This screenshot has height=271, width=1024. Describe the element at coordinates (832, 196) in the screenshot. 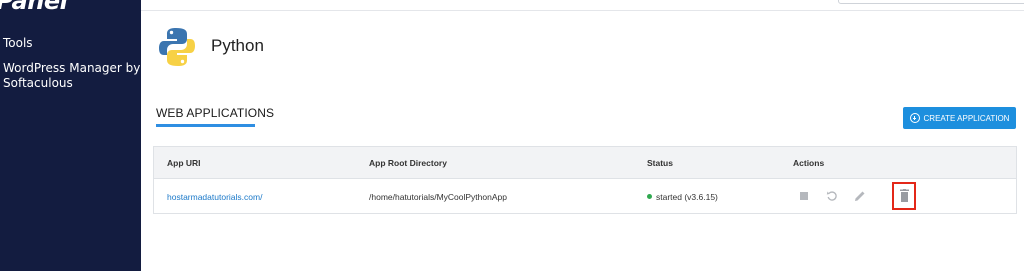

I see `restart-icon` at that location.